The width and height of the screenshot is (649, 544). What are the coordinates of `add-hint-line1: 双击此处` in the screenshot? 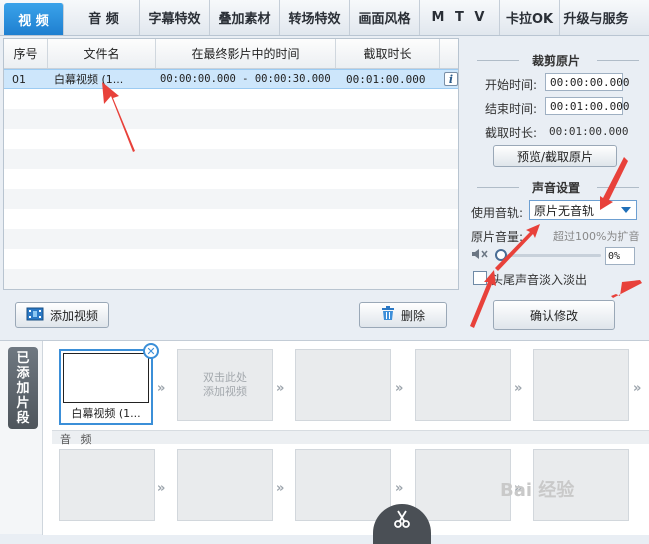 It's located at (225, 377).